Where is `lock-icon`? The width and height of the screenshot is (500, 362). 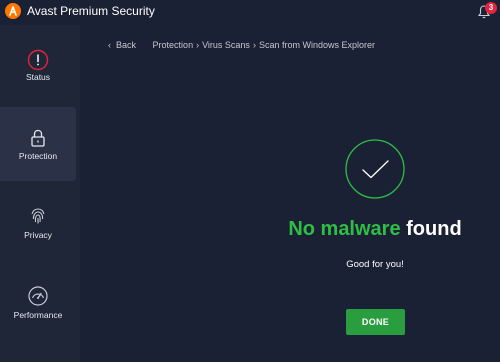
lock-icon is located at coordinates (38, 138).